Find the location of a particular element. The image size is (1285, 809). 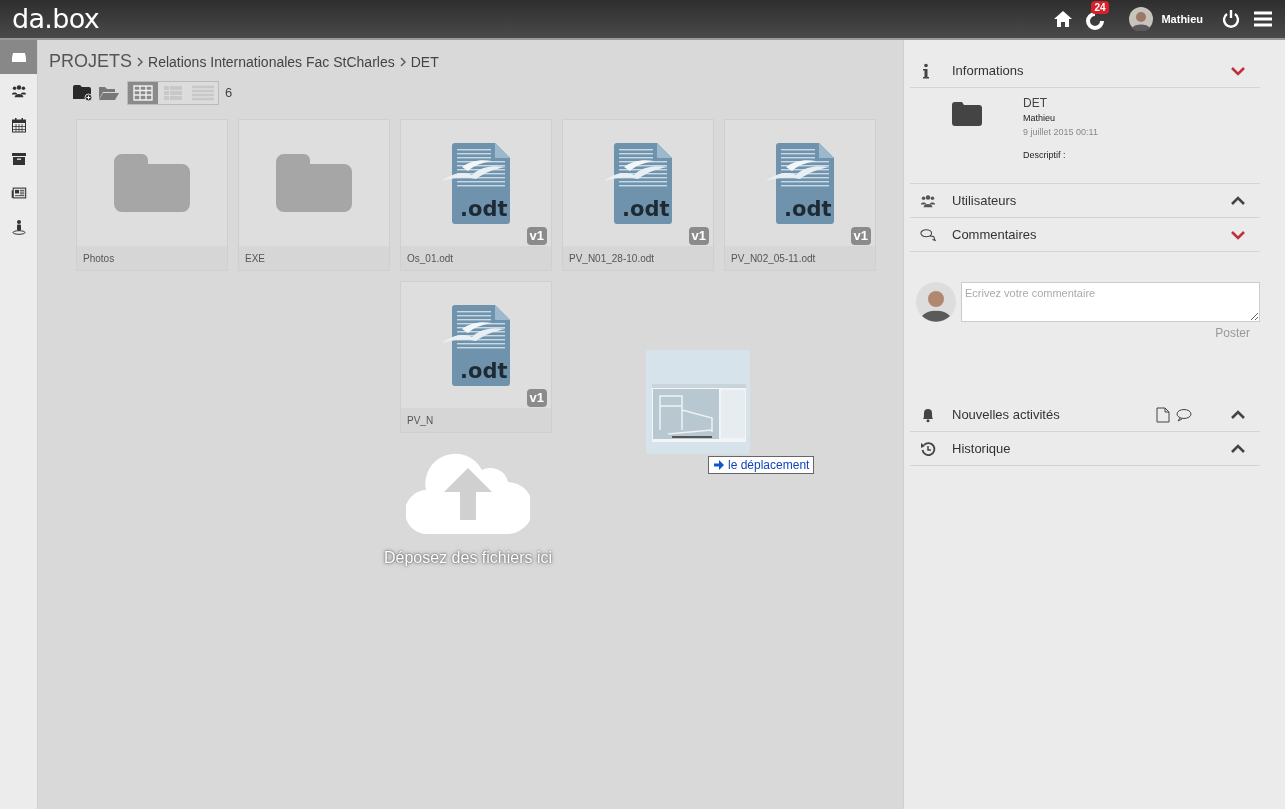

view-toggle is located at coordinates (143, 93).